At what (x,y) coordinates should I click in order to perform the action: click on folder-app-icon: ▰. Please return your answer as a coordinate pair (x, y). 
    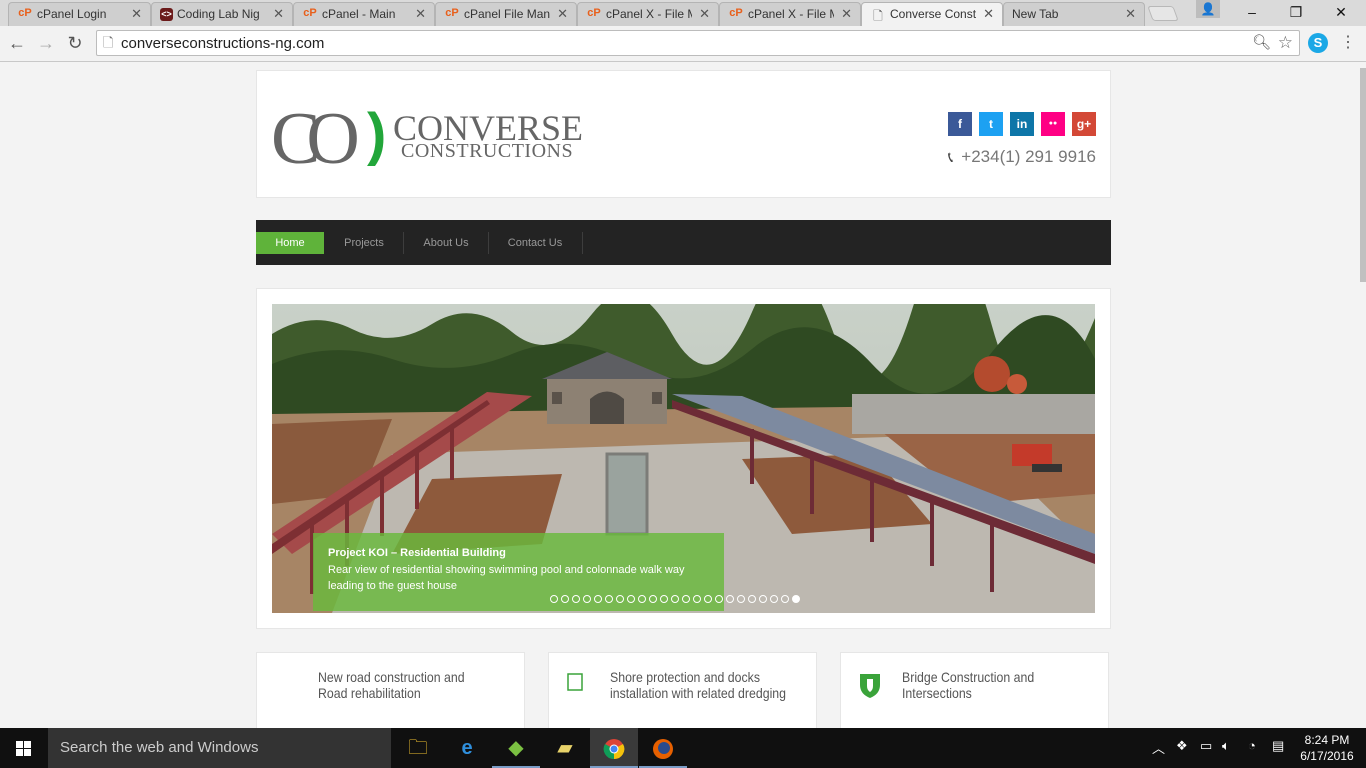
    Looking at the image, I should click on (565, 748).